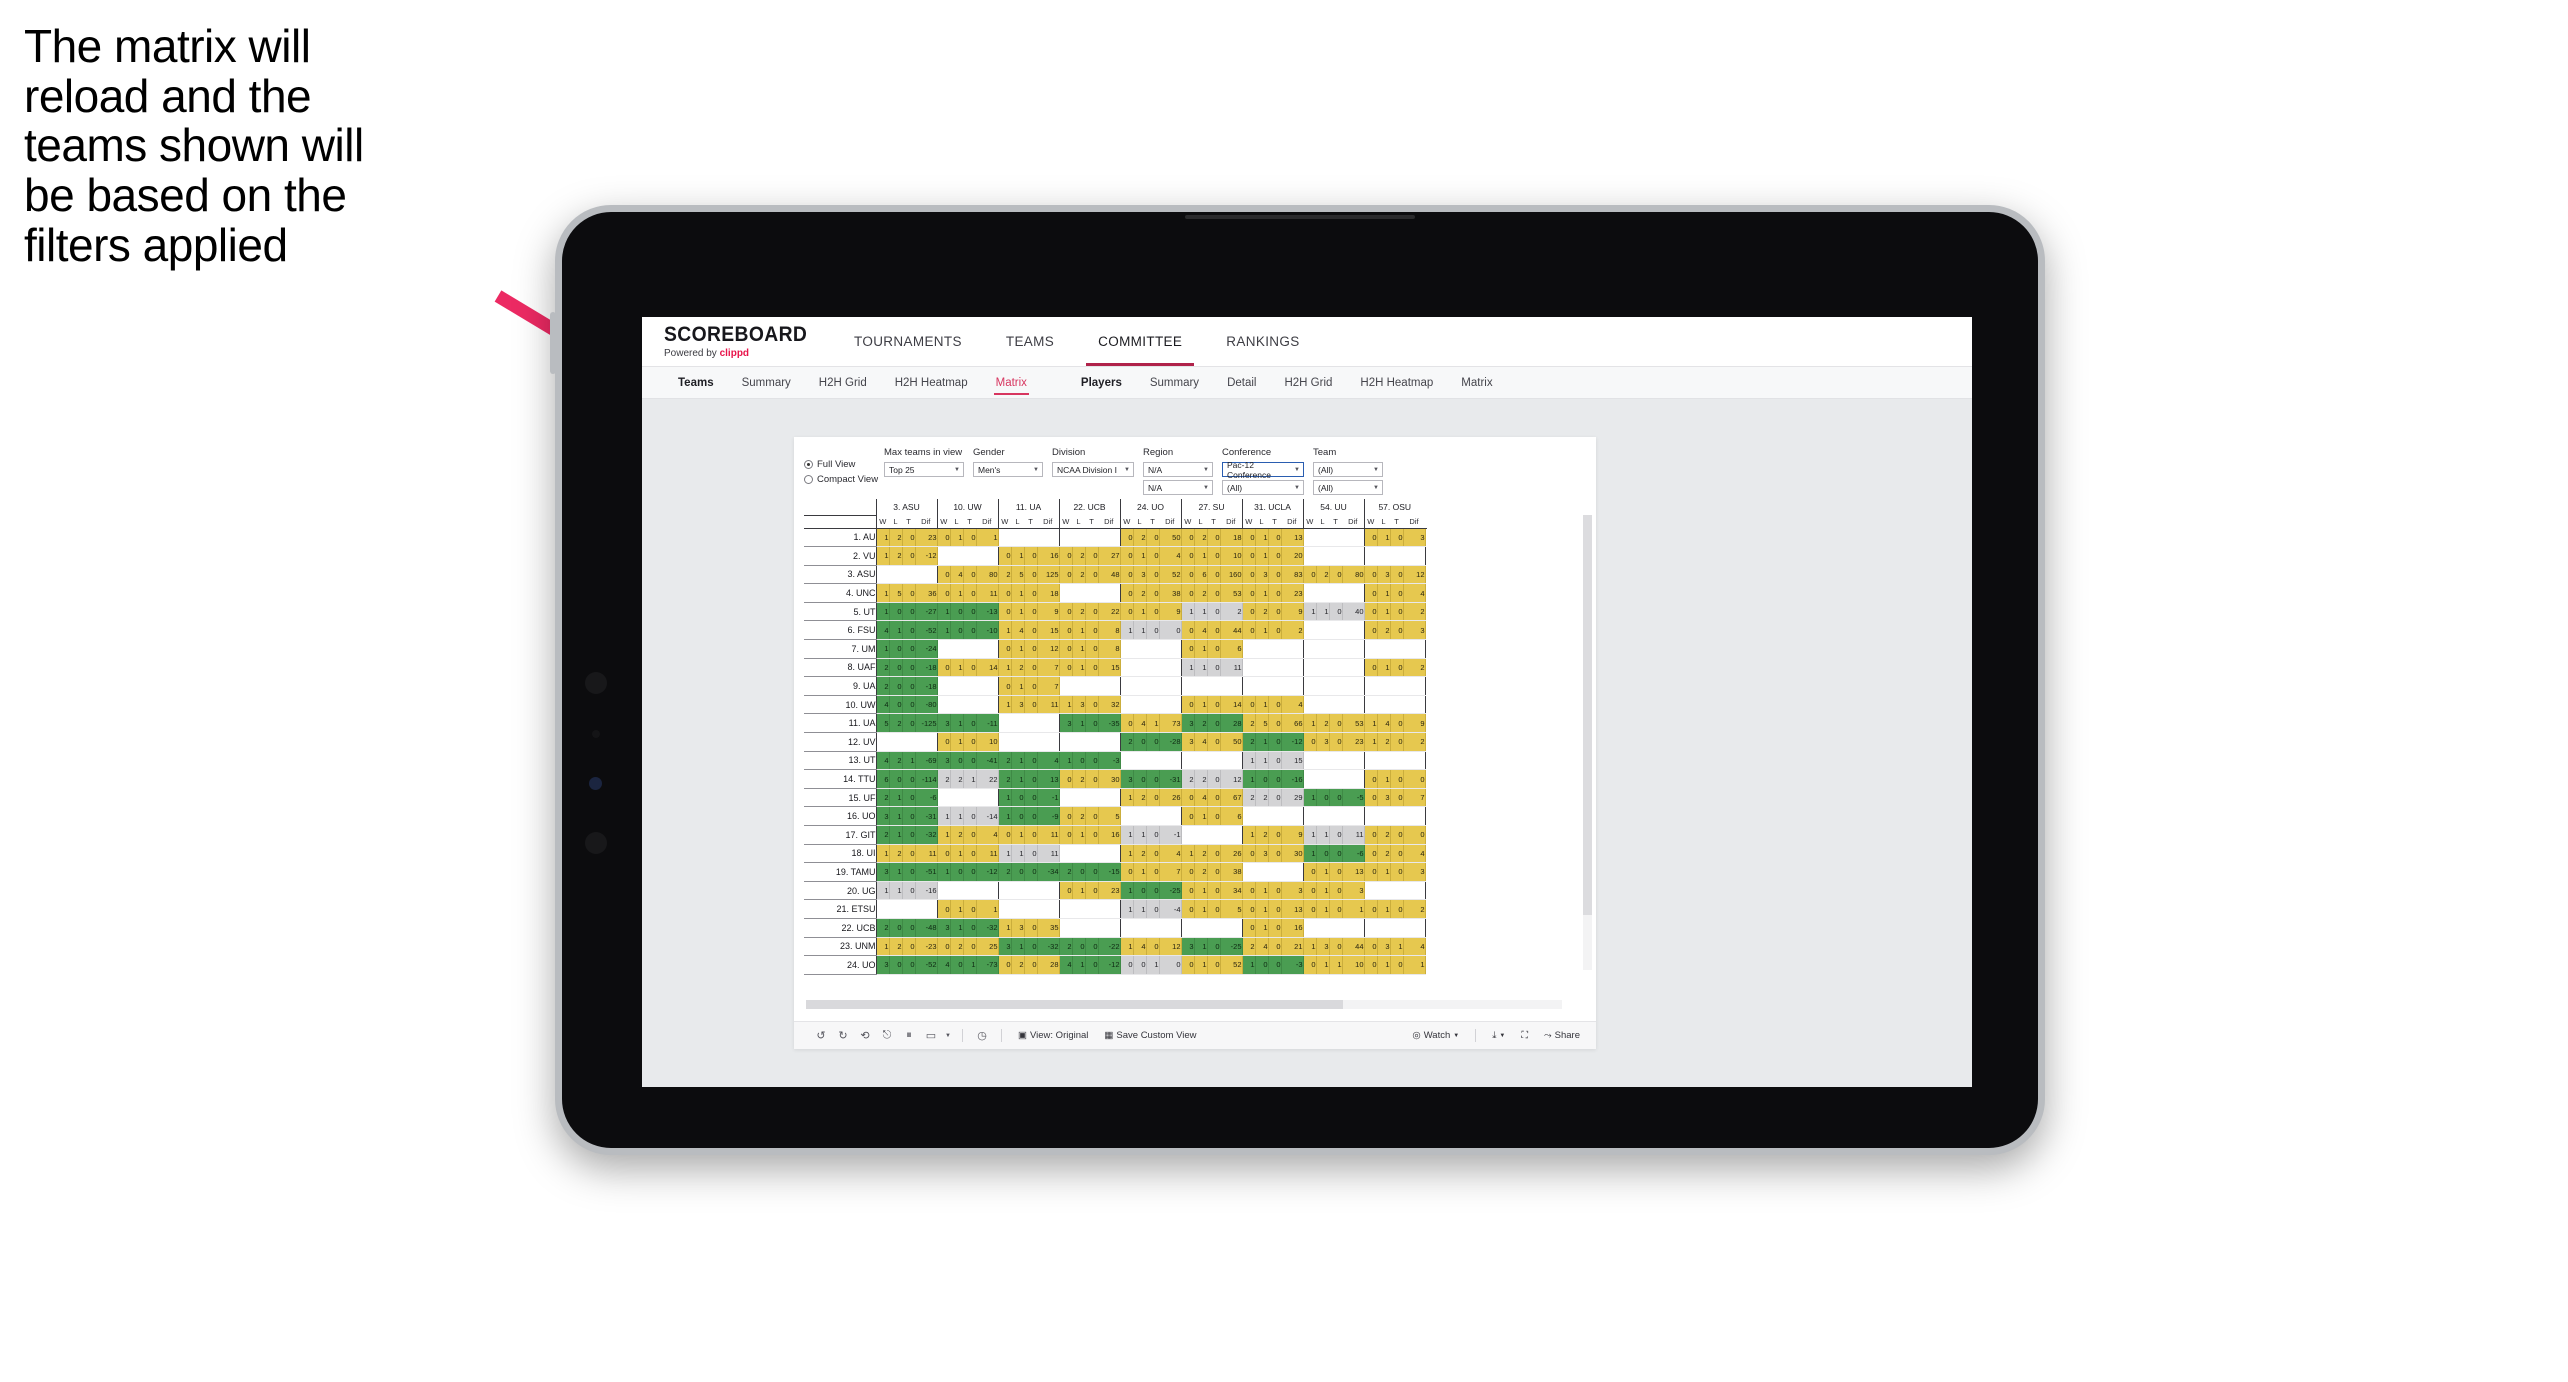  I want to click on pause-icon: ⏸, so click(909, 1036).